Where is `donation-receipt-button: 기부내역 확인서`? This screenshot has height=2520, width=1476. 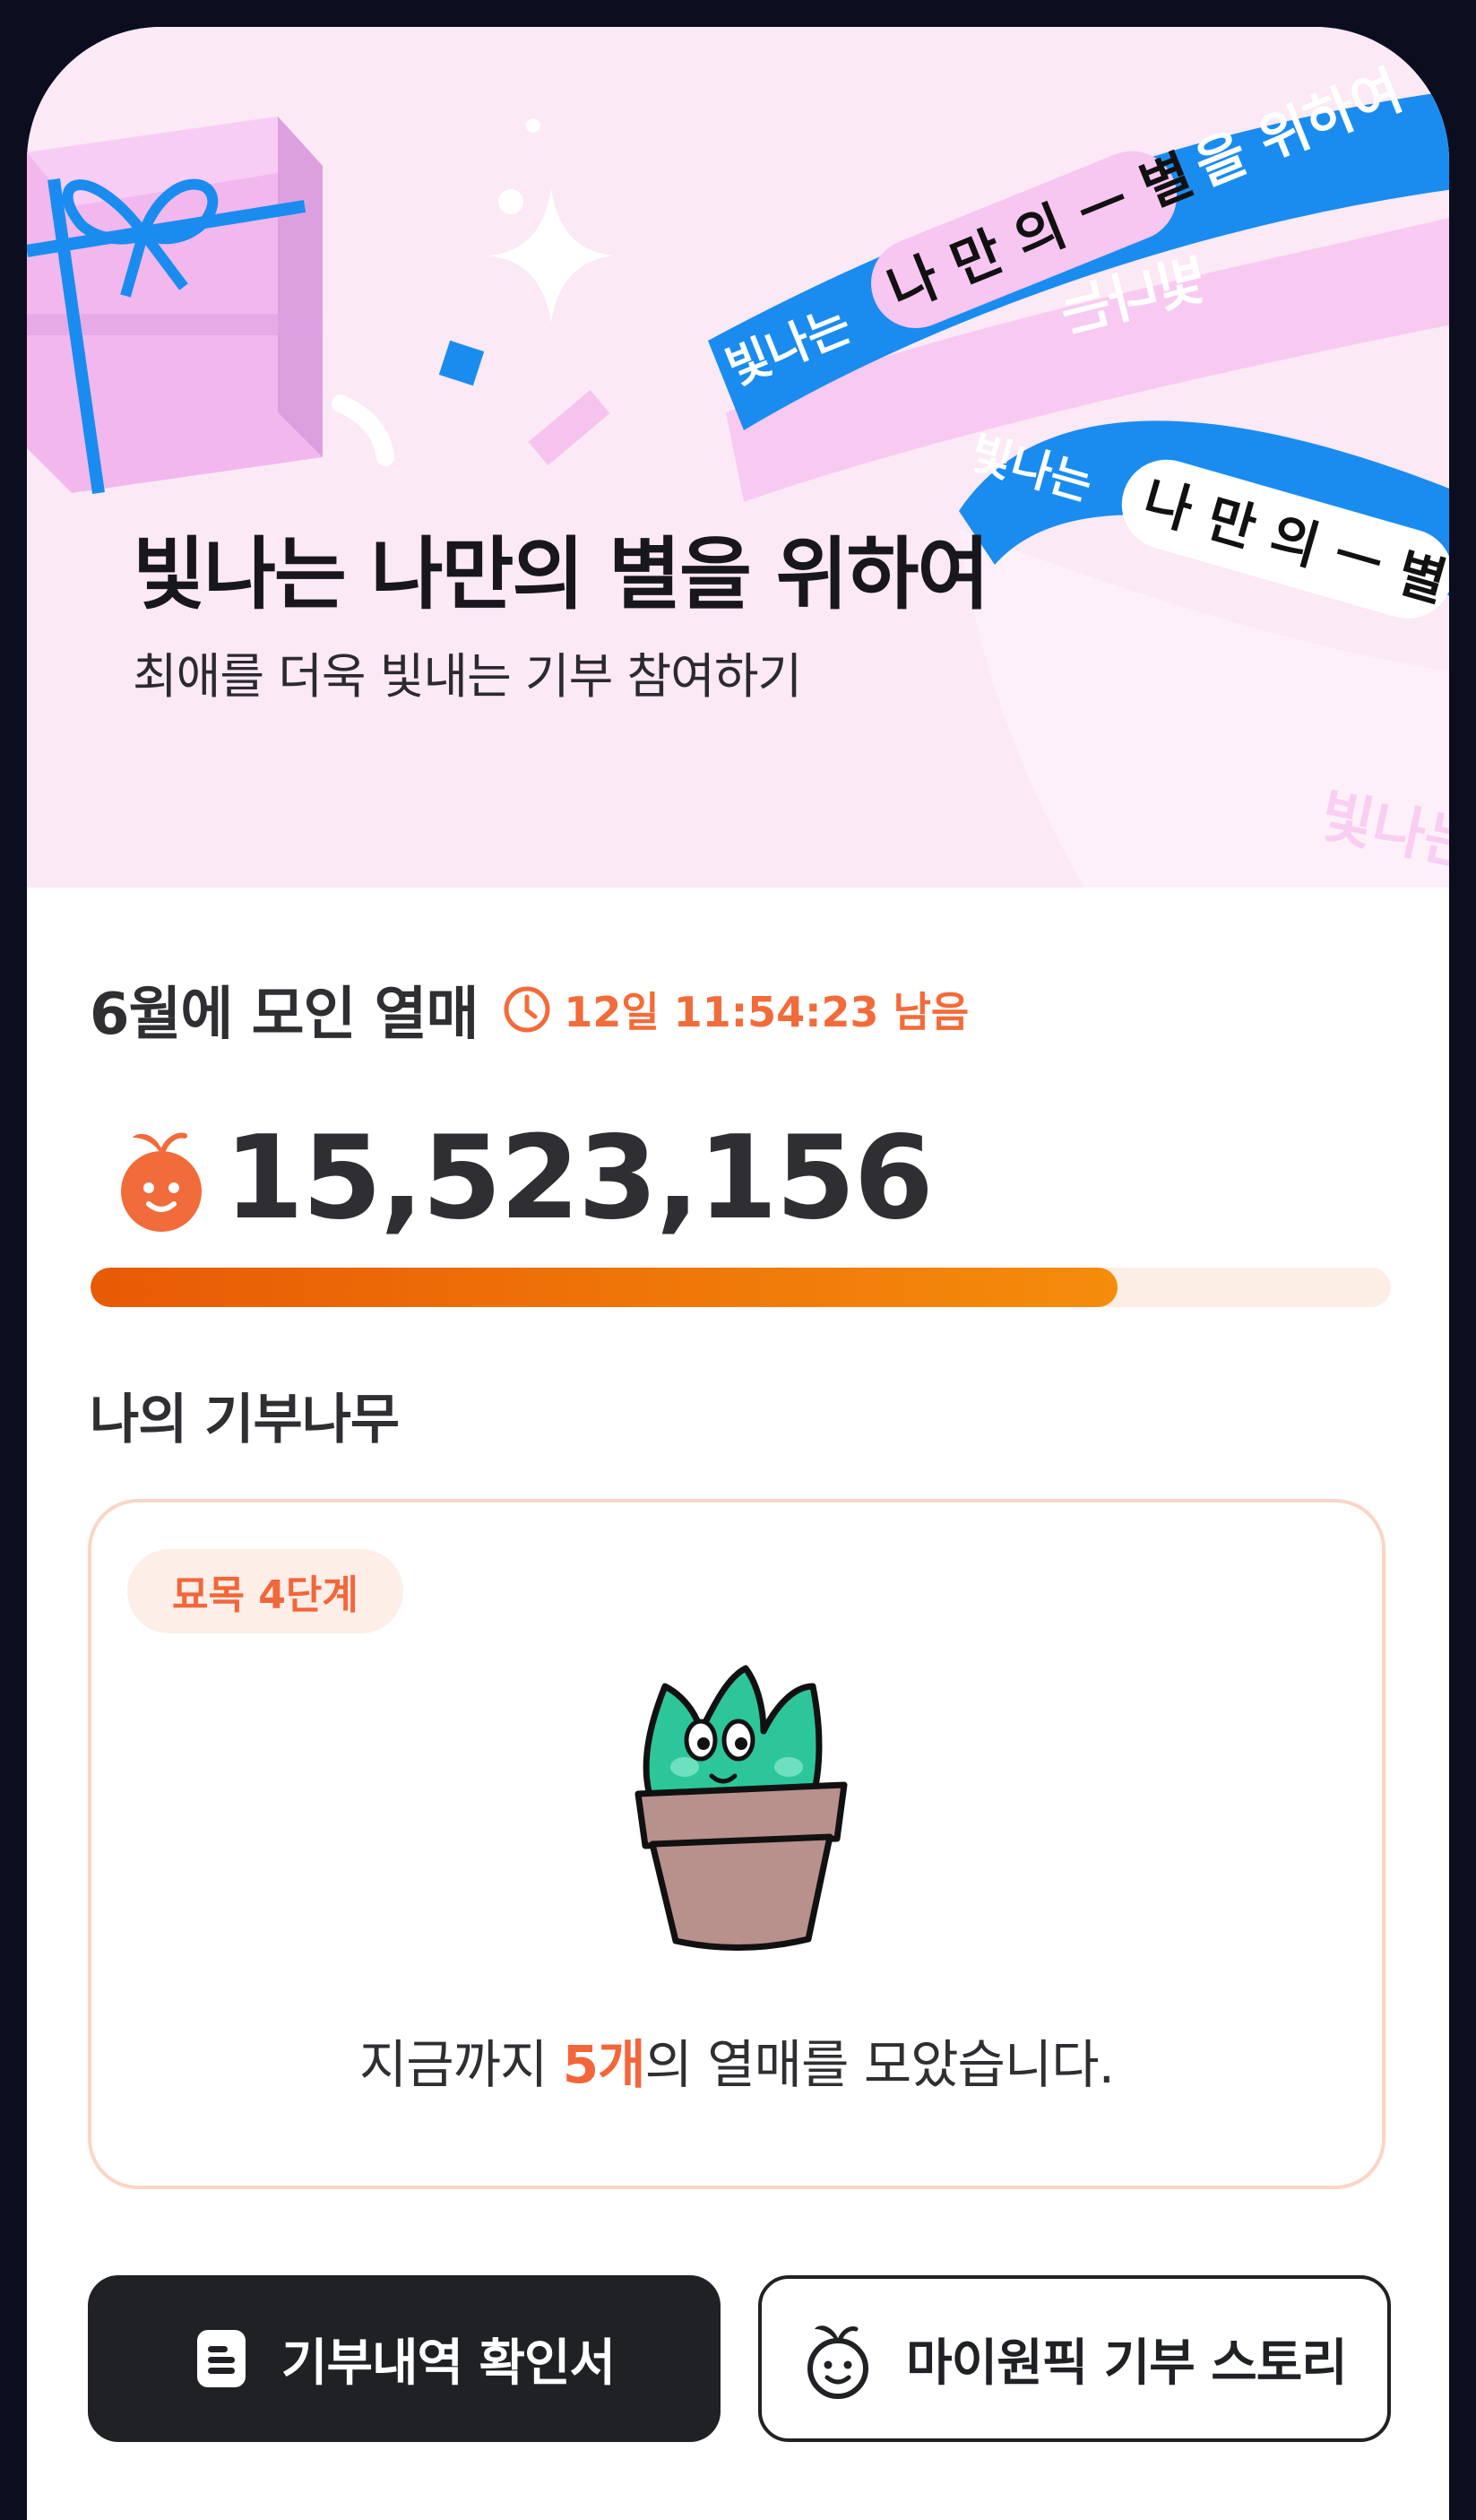
donation-receipt-button: 기부내역 확인서 is located at coordinates (405, 2358).